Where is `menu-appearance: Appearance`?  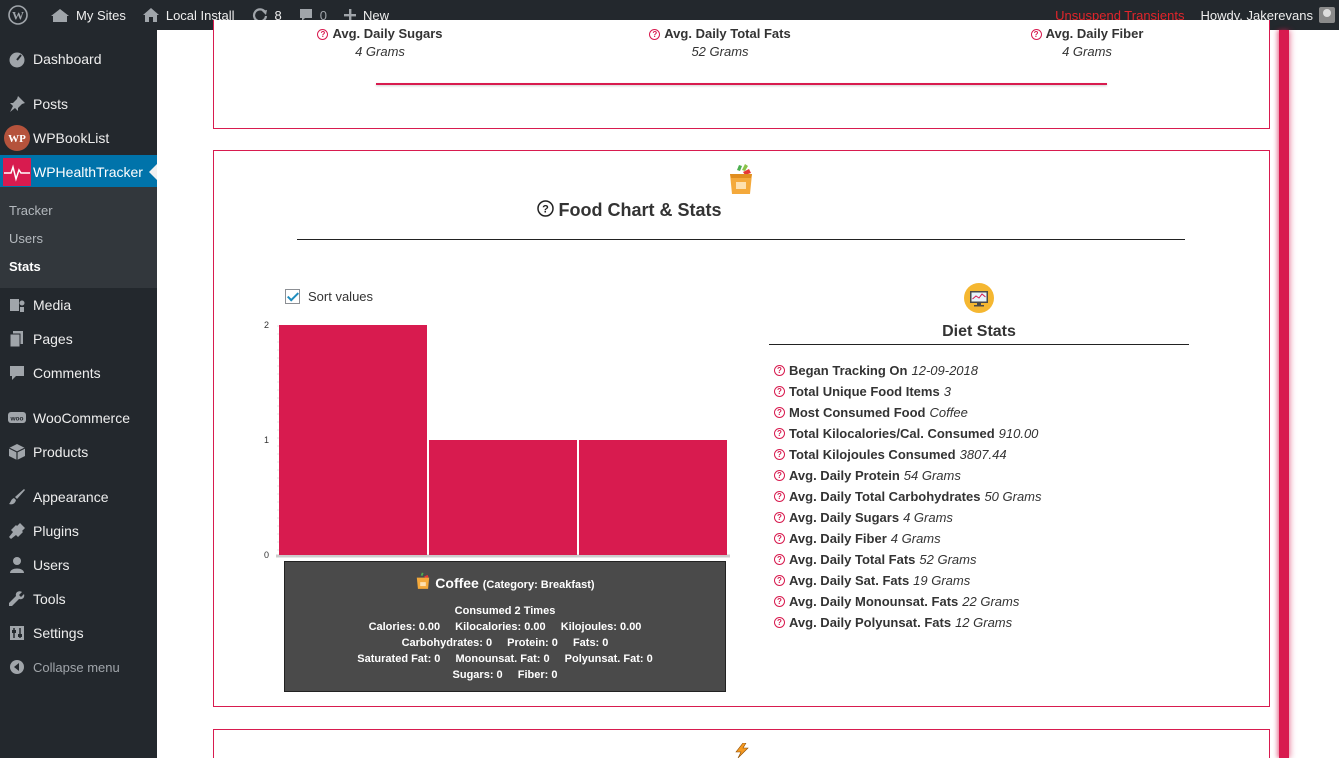
menu-appearance: Appearance is located at coordinates (78, 497).